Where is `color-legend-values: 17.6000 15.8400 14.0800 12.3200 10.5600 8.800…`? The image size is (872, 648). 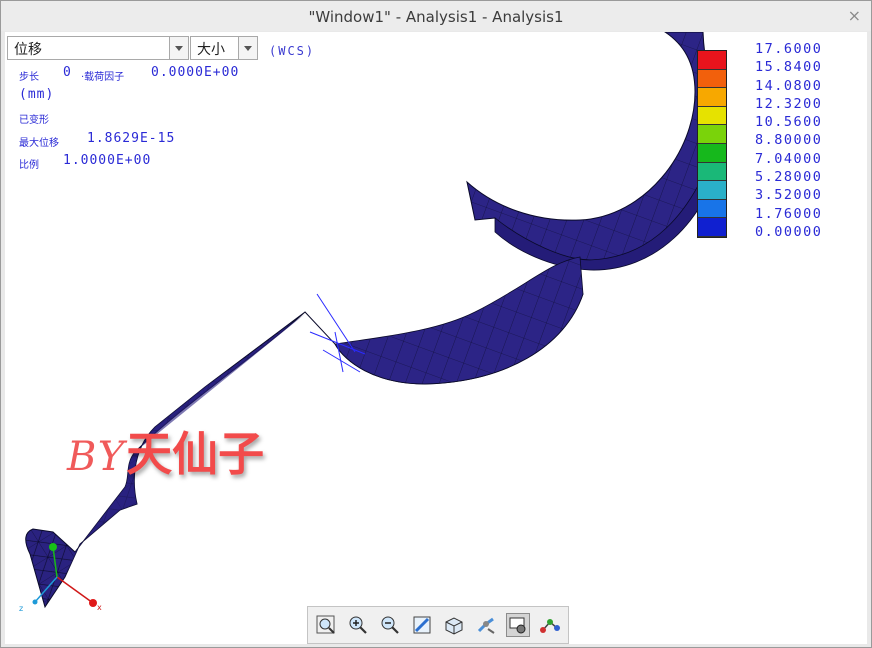
color-legend-values: 17.6000 15.8400 14.0800 12.3200 10.5600 8.800… is located at coordinates (788, 140).